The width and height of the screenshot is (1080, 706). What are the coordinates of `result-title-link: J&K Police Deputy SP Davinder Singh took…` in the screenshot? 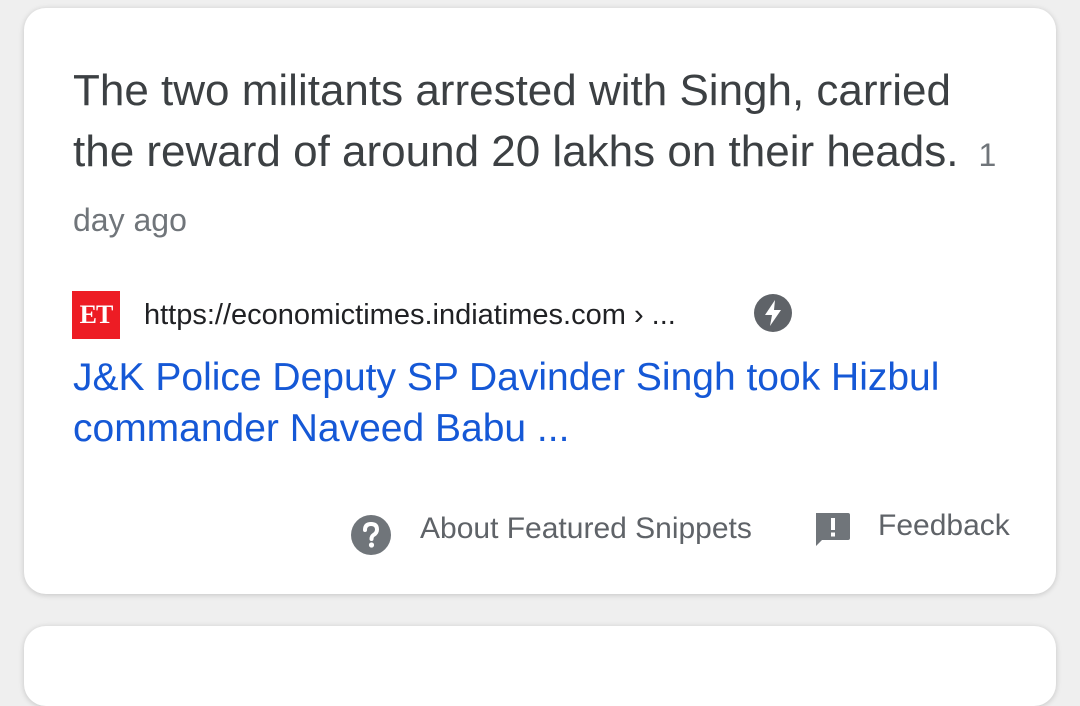 It's located at (553, 403).